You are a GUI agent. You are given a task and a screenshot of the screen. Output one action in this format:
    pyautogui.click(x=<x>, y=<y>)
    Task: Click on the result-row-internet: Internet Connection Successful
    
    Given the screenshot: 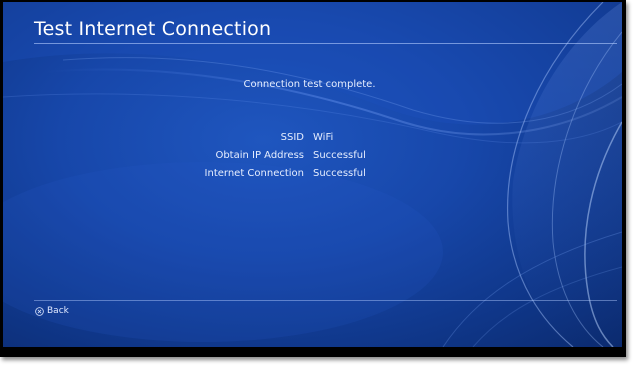 What is the action you would take?
    pyautogui.click(x=312, y=177)
    